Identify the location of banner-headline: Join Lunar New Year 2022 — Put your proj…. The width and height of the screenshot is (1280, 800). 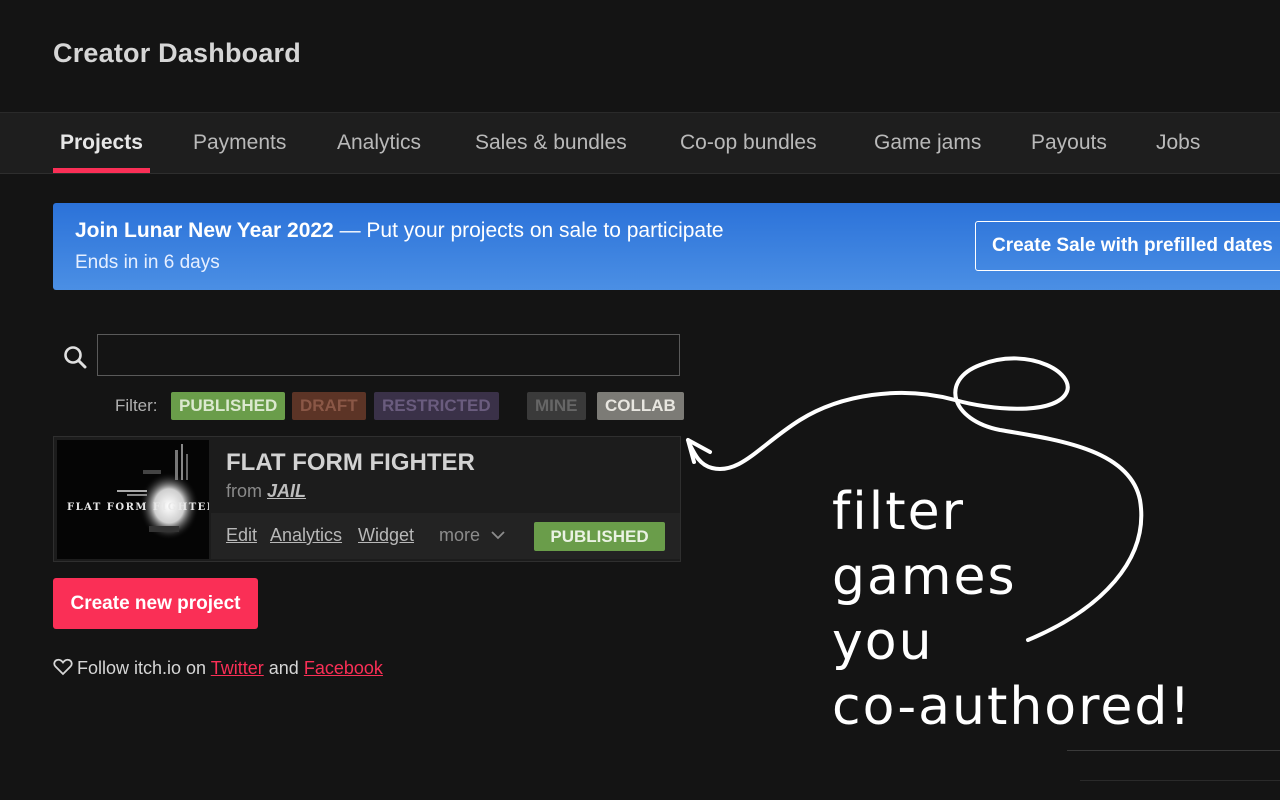
(399, 231).